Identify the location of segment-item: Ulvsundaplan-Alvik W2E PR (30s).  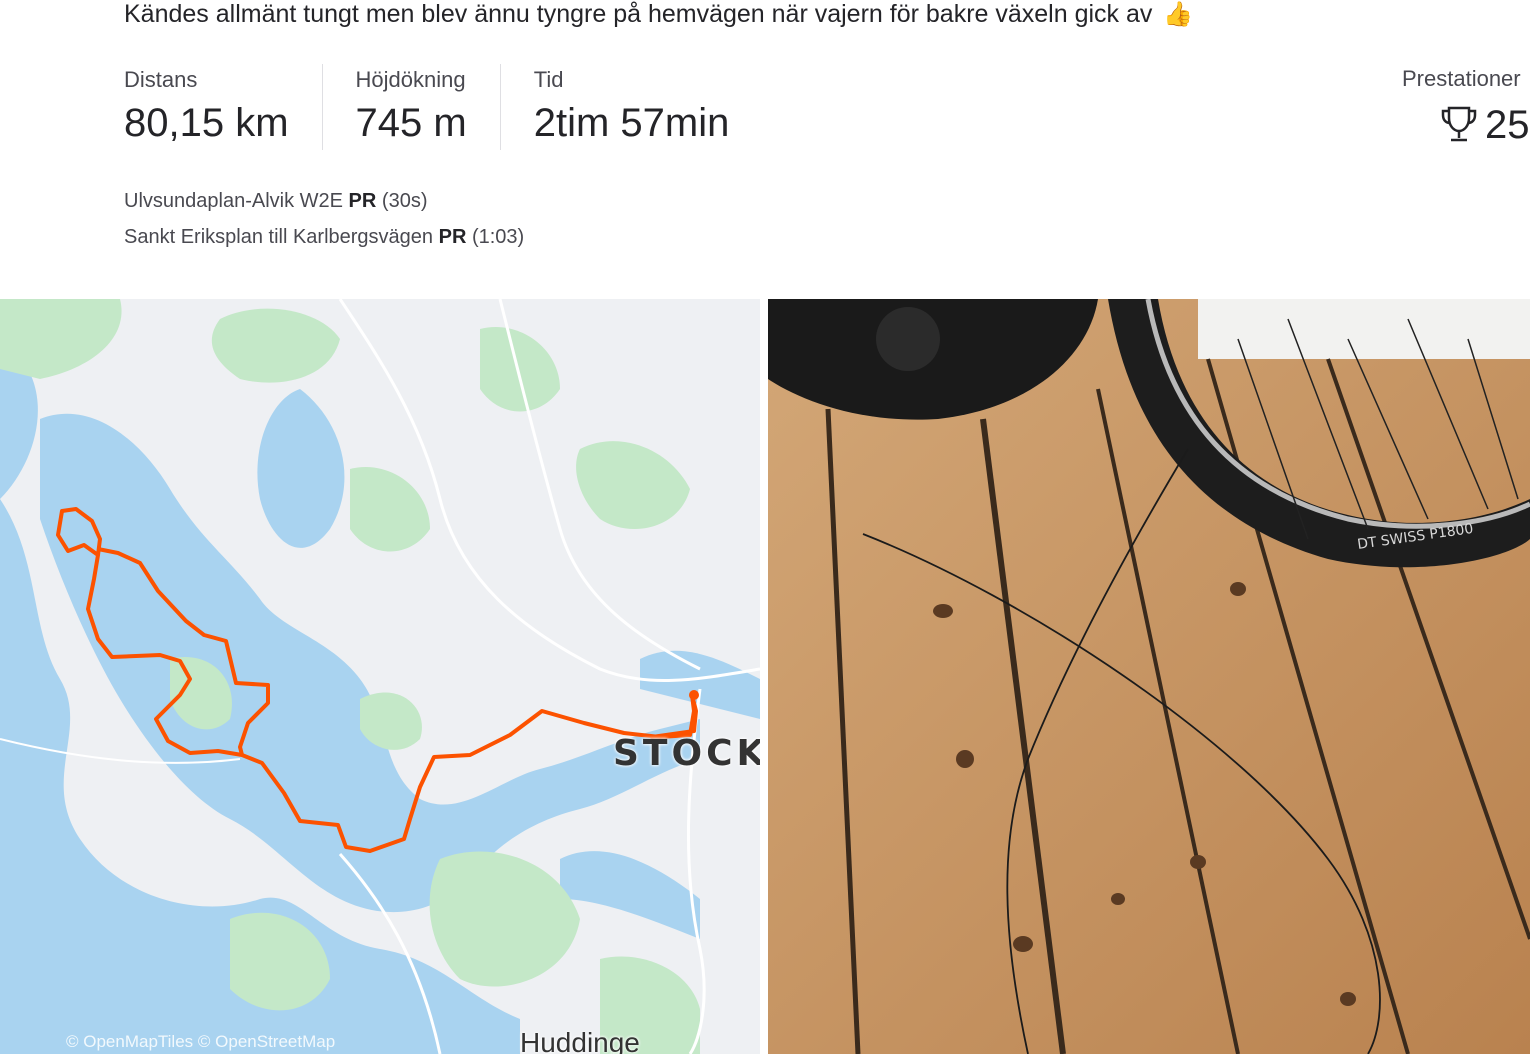
(324, 201).